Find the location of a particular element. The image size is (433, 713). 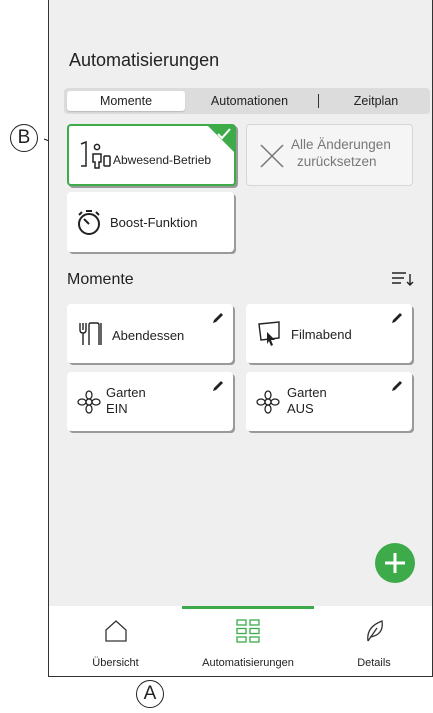

tab-label: Automatisierungen is located at coordinates (248, 663).